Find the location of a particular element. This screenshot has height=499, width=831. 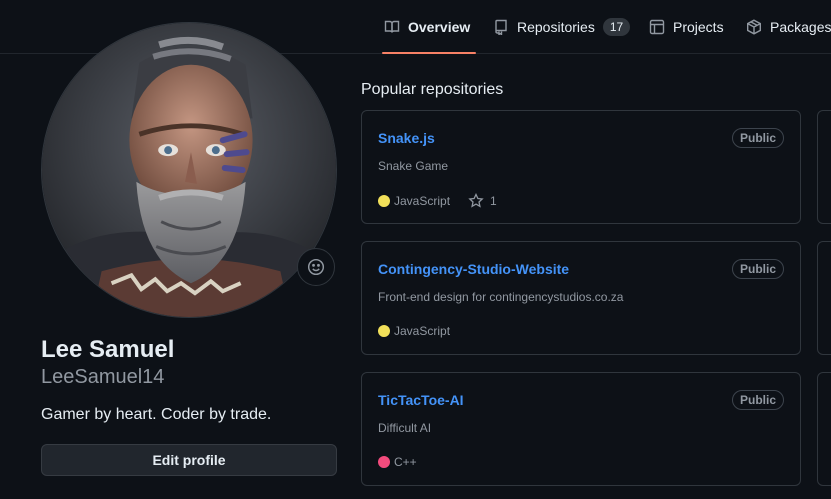

tab-repositories-label: Repositories is located at coordinates (556, 26).